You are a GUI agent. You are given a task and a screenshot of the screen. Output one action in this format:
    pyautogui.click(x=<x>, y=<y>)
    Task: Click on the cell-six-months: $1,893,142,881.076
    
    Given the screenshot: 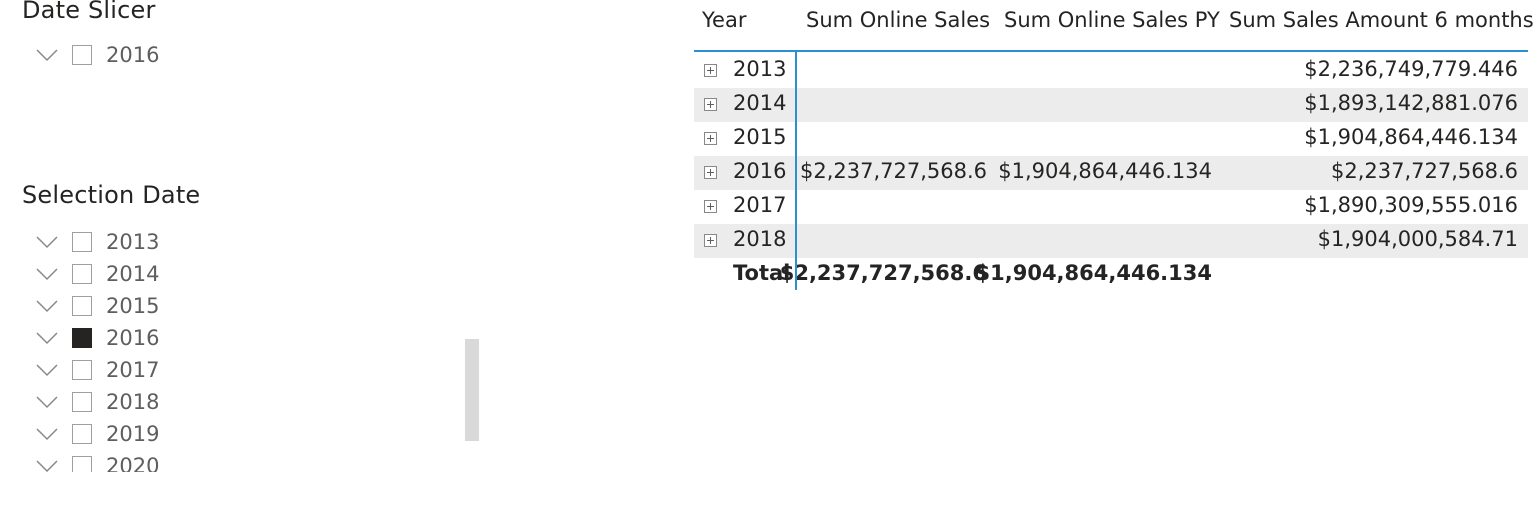 What is the action you would take?
    pyautogui.click(x=1411, y=103)
    